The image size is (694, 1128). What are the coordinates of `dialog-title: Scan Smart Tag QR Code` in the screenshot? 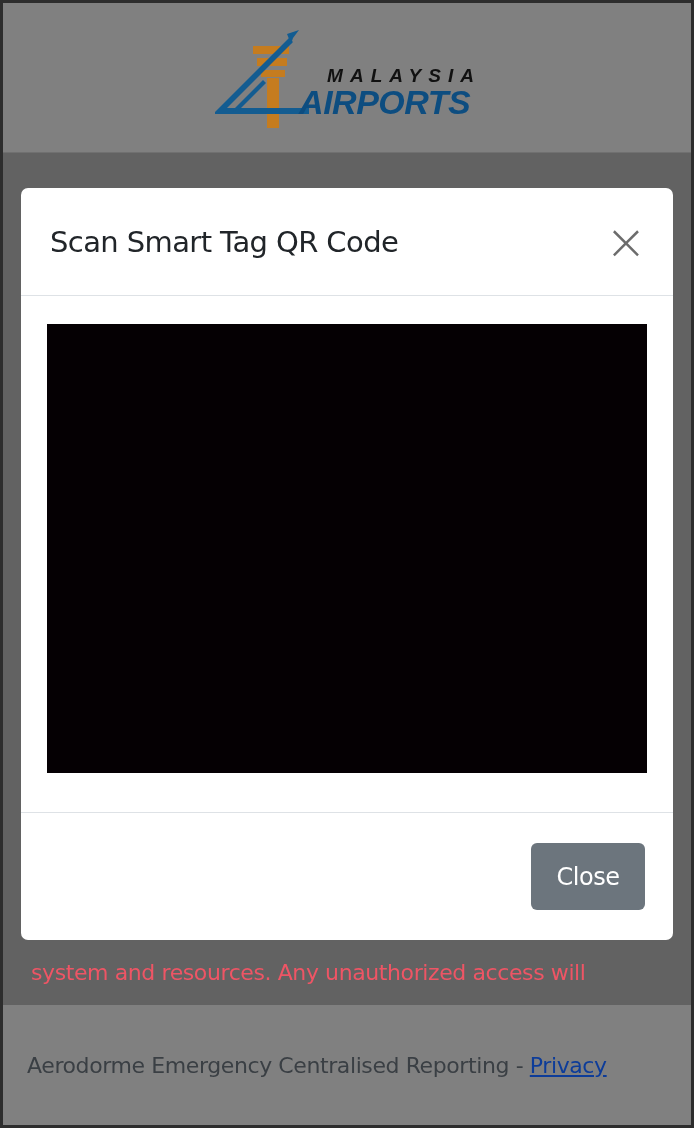 It's located at (224, 241).